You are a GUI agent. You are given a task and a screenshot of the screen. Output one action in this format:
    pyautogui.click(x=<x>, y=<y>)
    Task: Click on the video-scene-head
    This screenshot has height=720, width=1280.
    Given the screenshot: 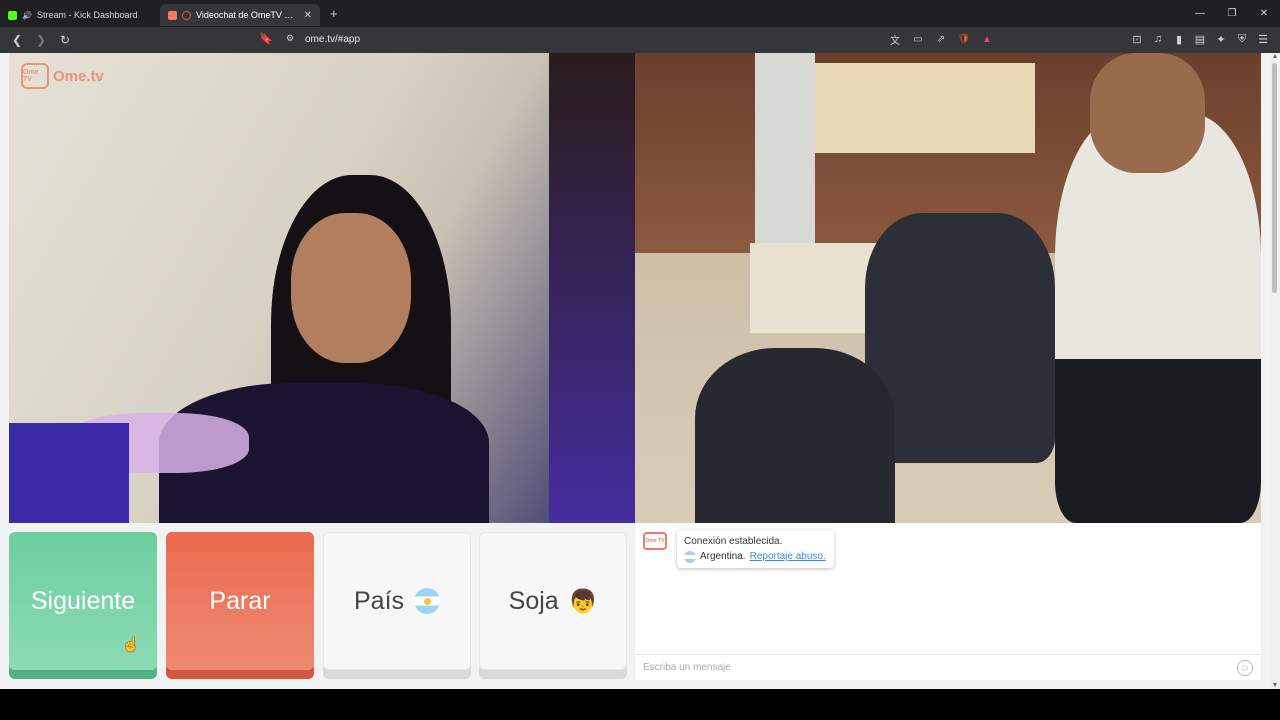 What is the action you would take?
    pyautogui.click(x=1147, y=113)
    